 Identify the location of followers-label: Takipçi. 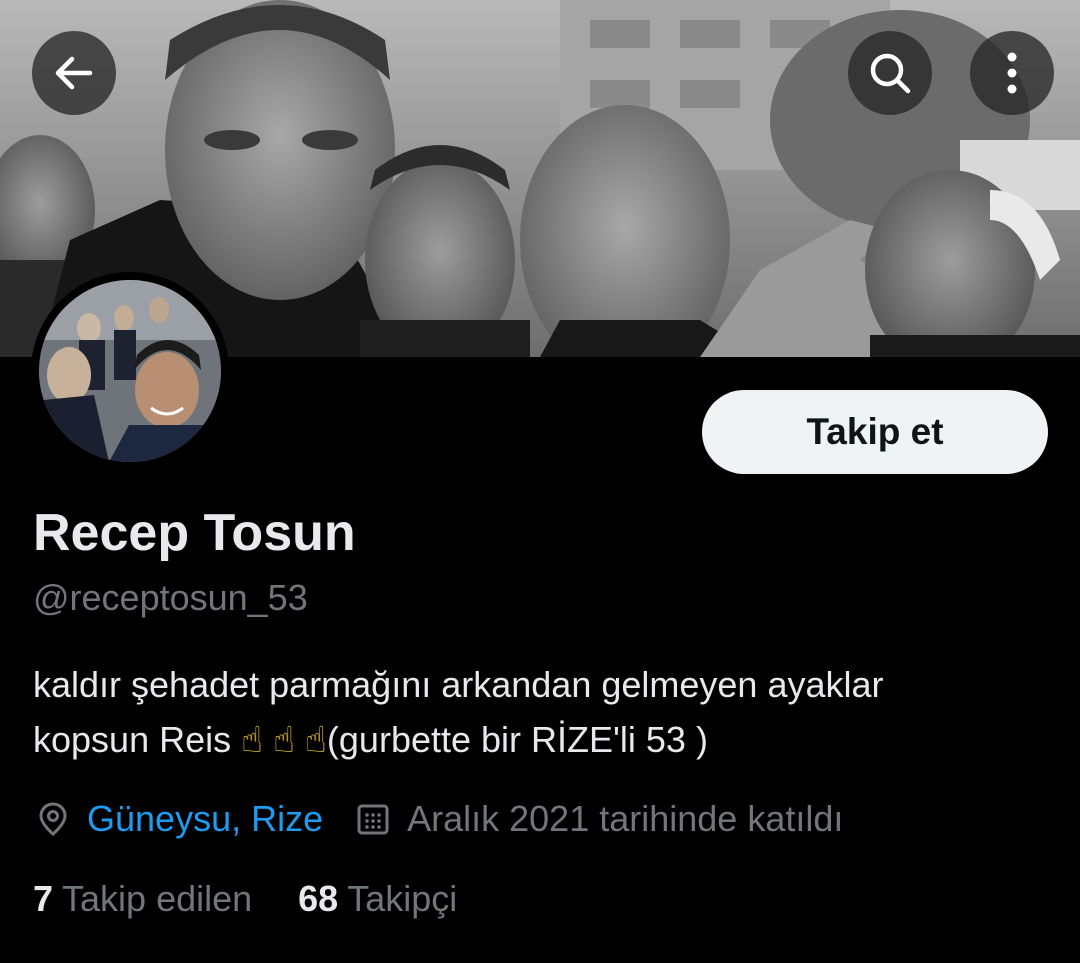
(402, 898).